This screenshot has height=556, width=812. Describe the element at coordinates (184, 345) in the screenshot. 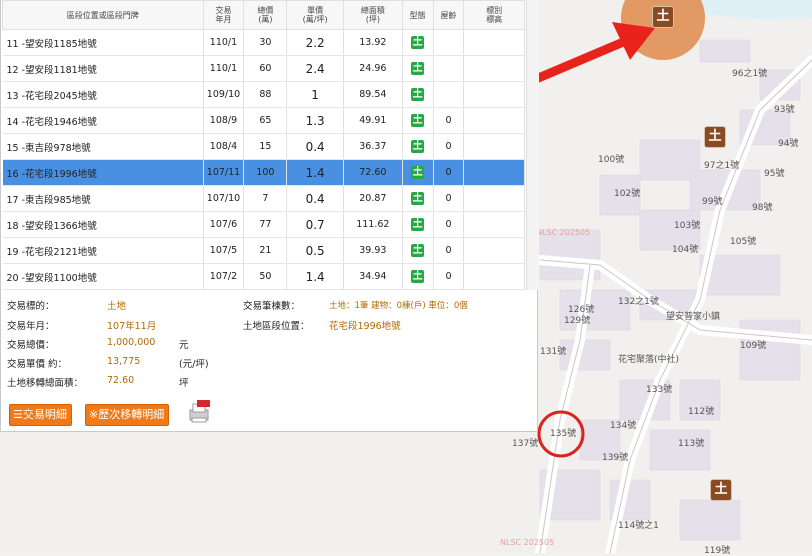

I see `detail-unit-total: 元` at that location.